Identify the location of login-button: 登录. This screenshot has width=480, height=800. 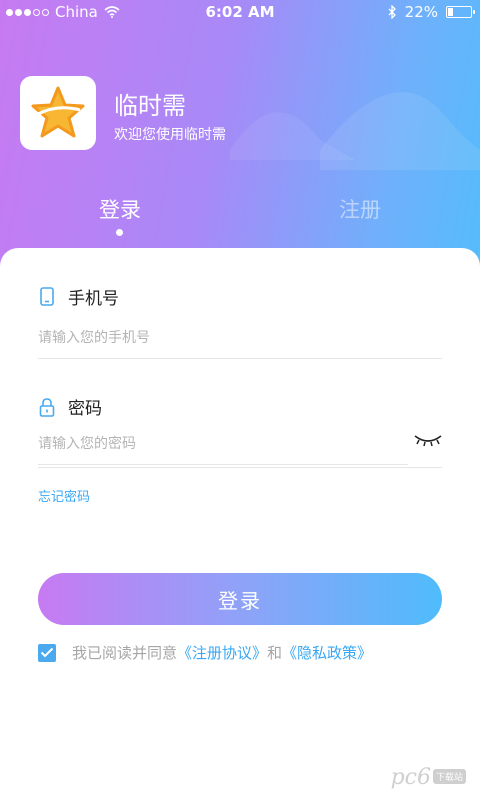
(240, 599).